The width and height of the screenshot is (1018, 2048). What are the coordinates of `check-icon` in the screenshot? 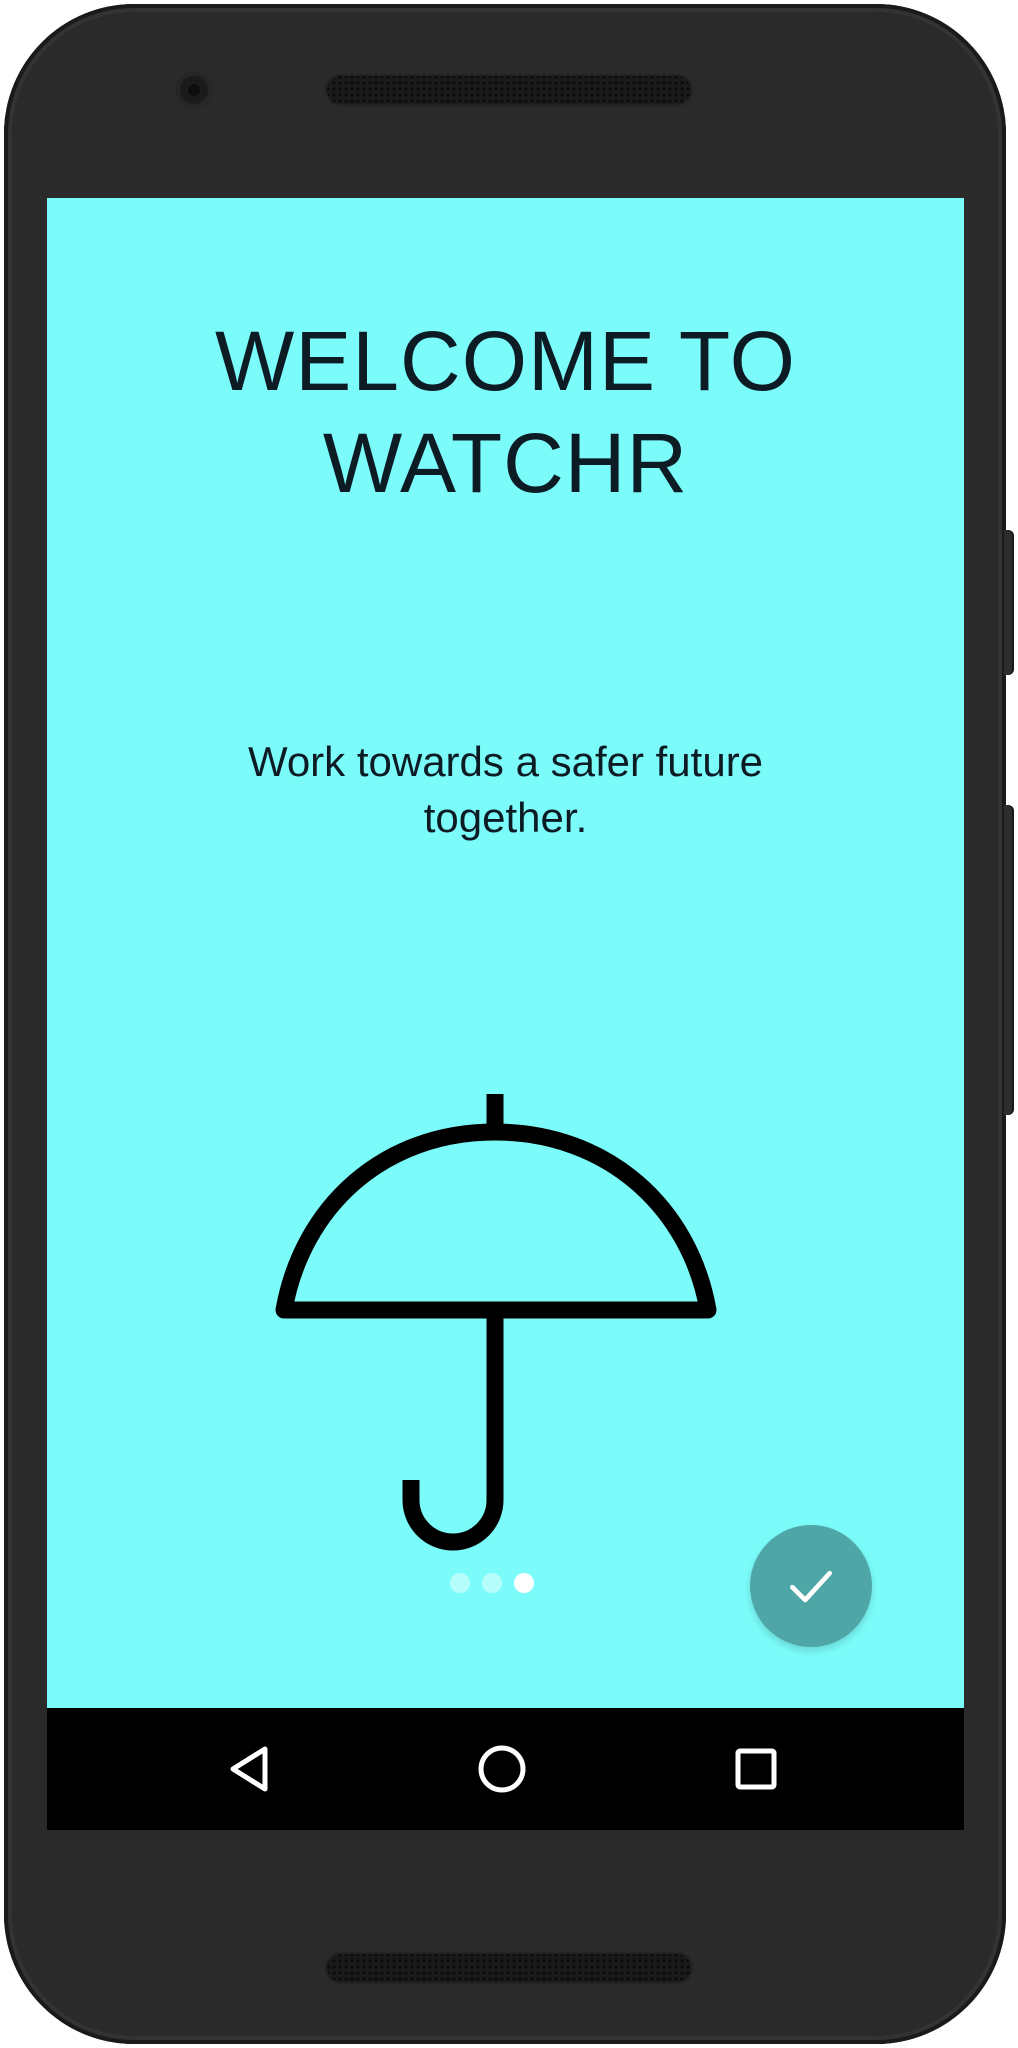 It's located at (811, 1586).